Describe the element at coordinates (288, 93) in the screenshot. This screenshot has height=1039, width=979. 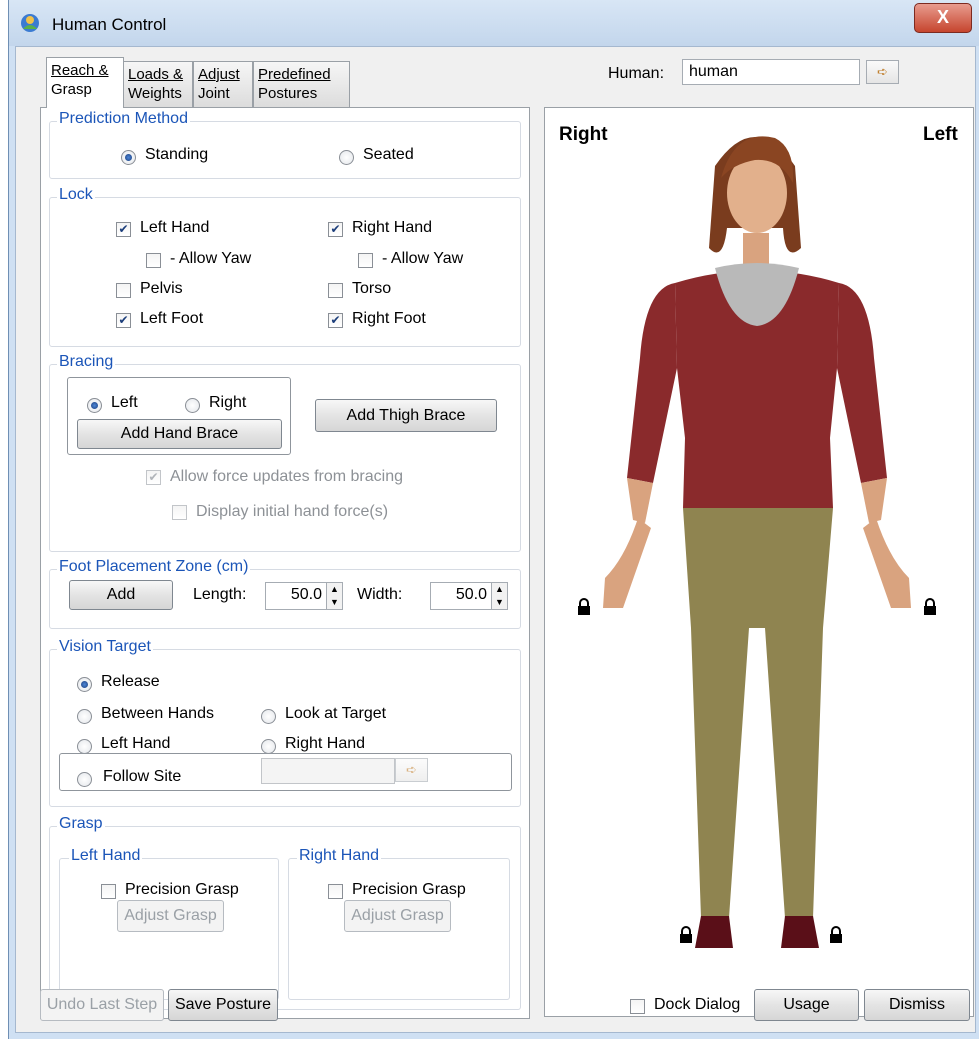
I see `tab-label: Postures` at that location.